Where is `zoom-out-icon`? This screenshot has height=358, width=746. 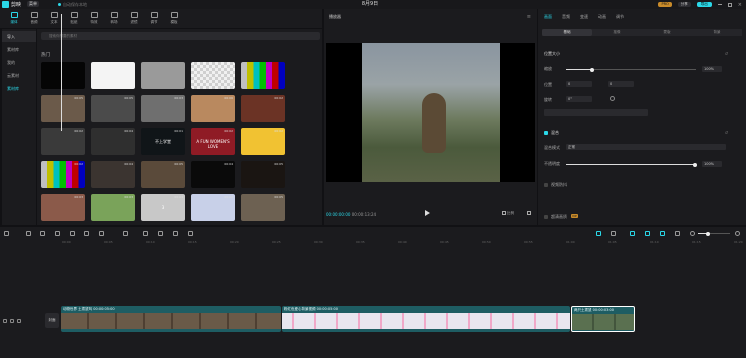
zoom-out-icon is located at coordinates (692, 233).